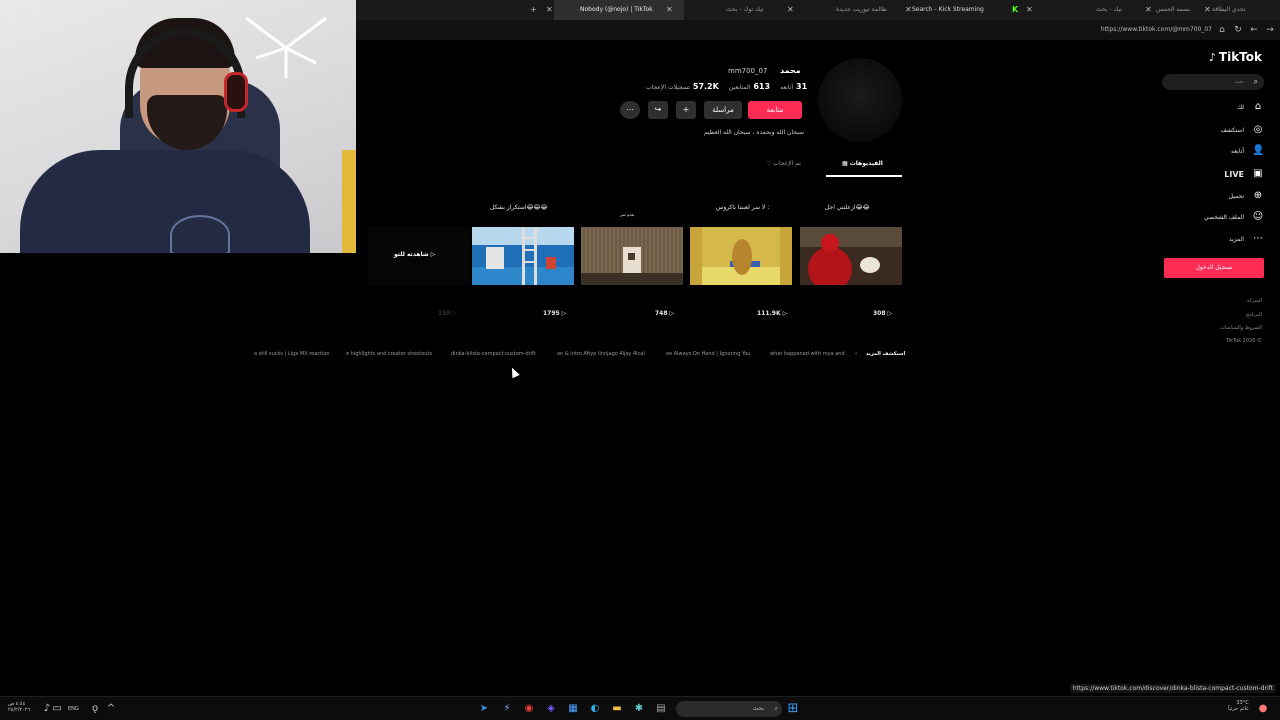 This screenshot has height=720, width=1280. Describe the element at coordinates (1156, 30) in the screenshot. I see `url-text: https://www.tiktok.com/@mm700_07` at that location.